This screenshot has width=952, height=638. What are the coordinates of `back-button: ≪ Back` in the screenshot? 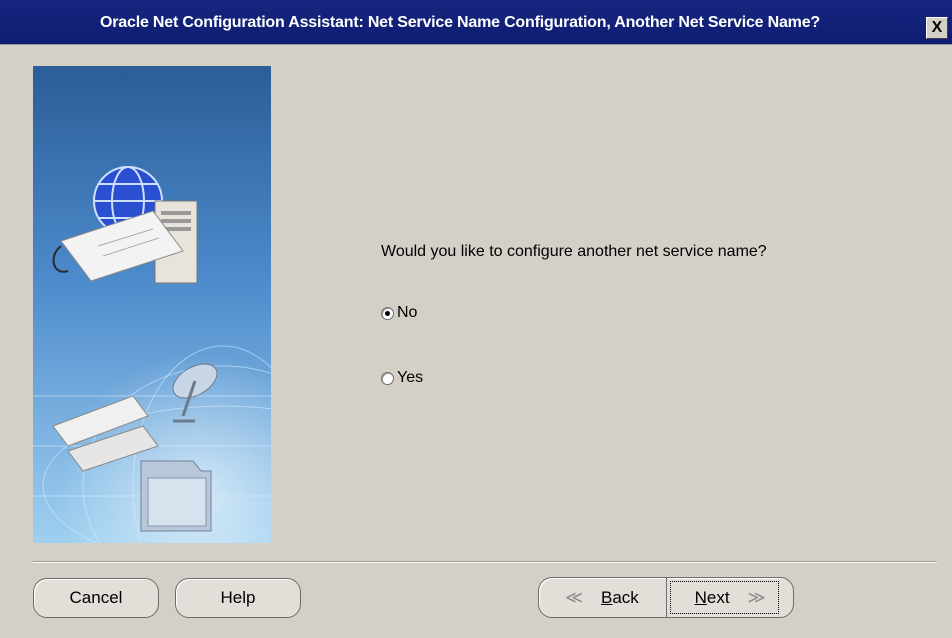 It's located at (602, 597).